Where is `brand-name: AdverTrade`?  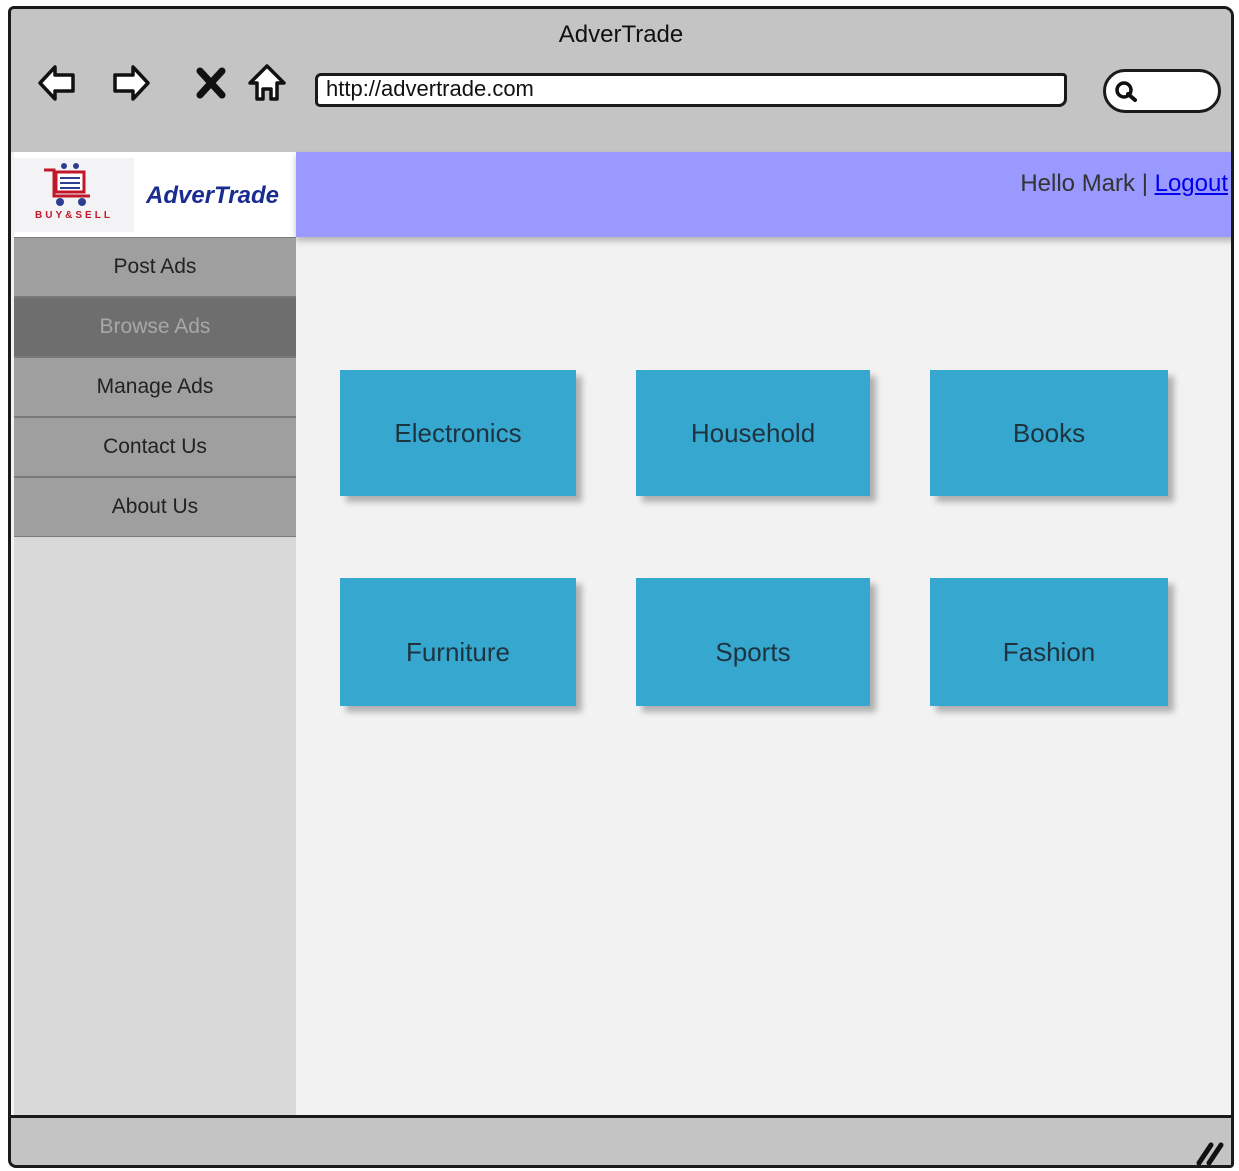 brand-name: AdverTrade is located at coordinates (212, 195).